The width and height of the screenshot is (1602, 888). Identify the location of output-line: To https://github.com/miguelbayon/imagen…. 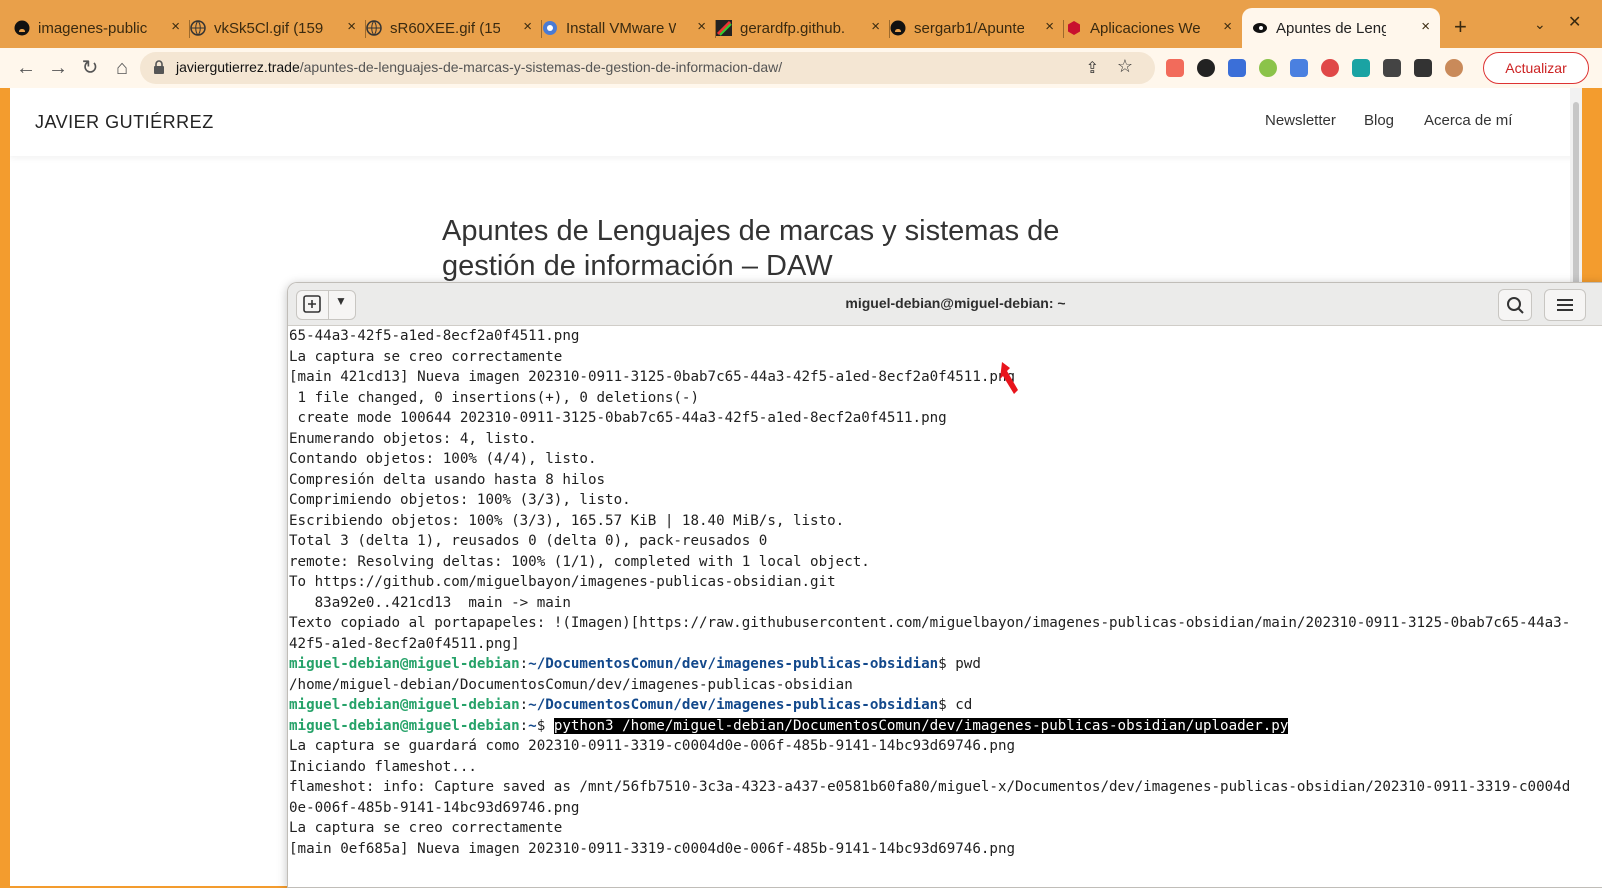
(562, 582).